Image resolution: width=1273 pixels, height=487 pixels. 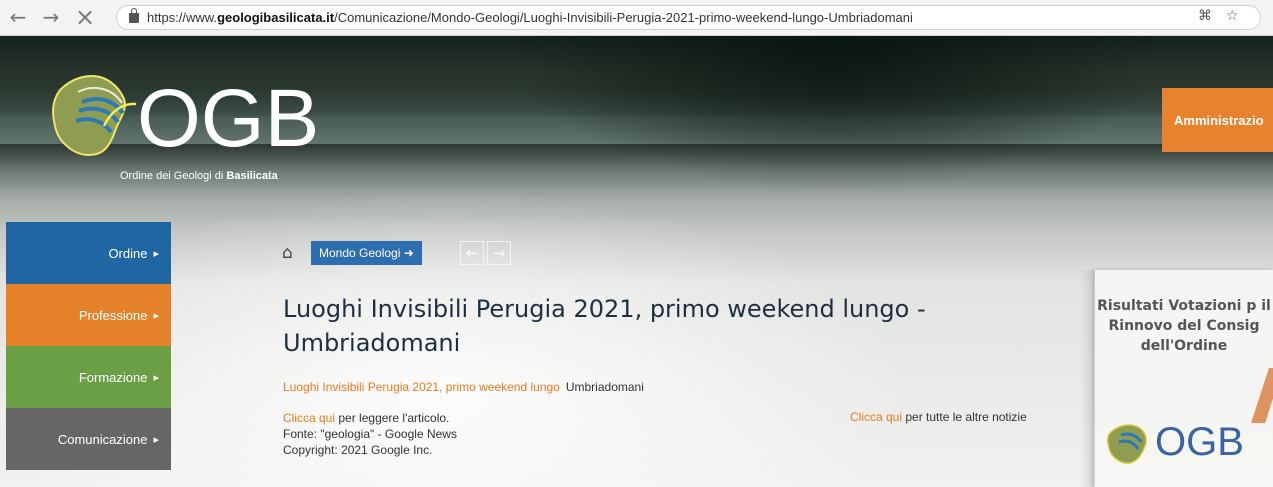 I want to click on previous-arrow-icon: ←, so click(x=472, y=253).